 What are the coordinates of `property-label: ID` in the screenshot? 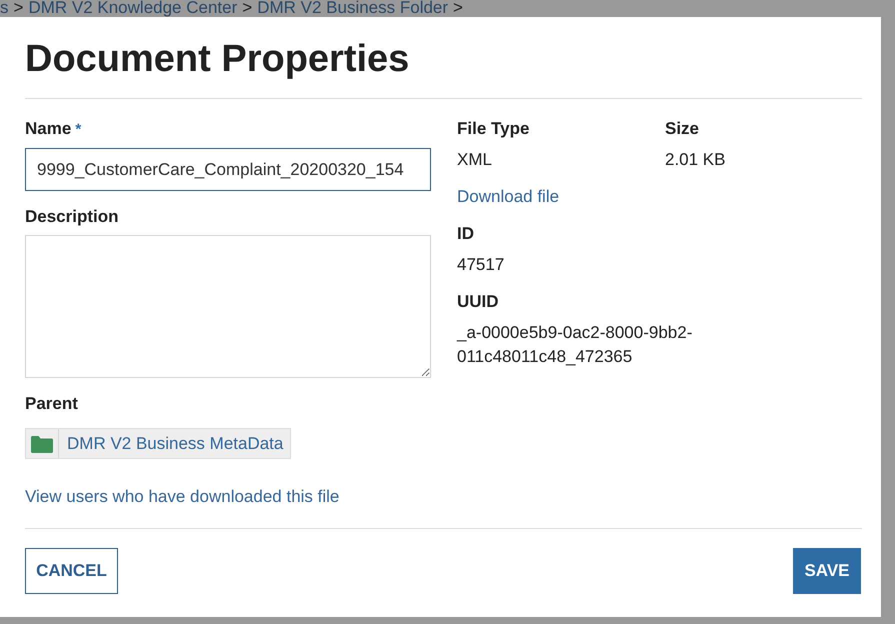 It's located at (465, 234).